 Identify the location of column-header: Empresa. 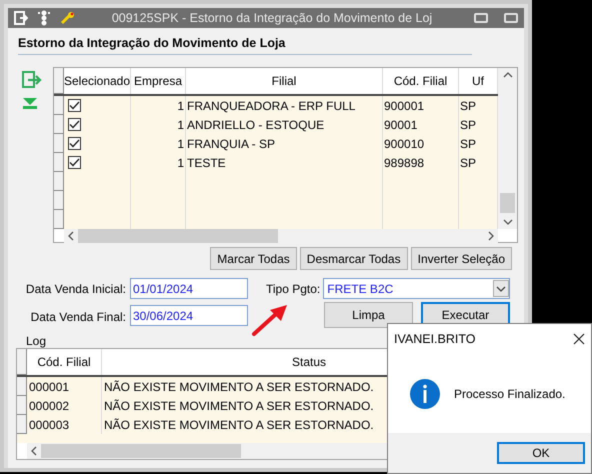
(158, 81).